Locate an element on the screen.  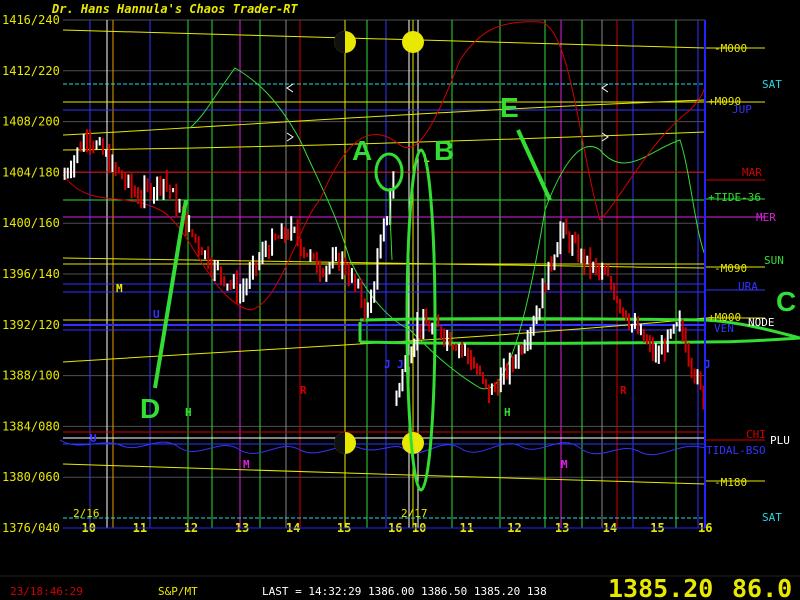
right-label: MER is located at coordinates (766, 217).